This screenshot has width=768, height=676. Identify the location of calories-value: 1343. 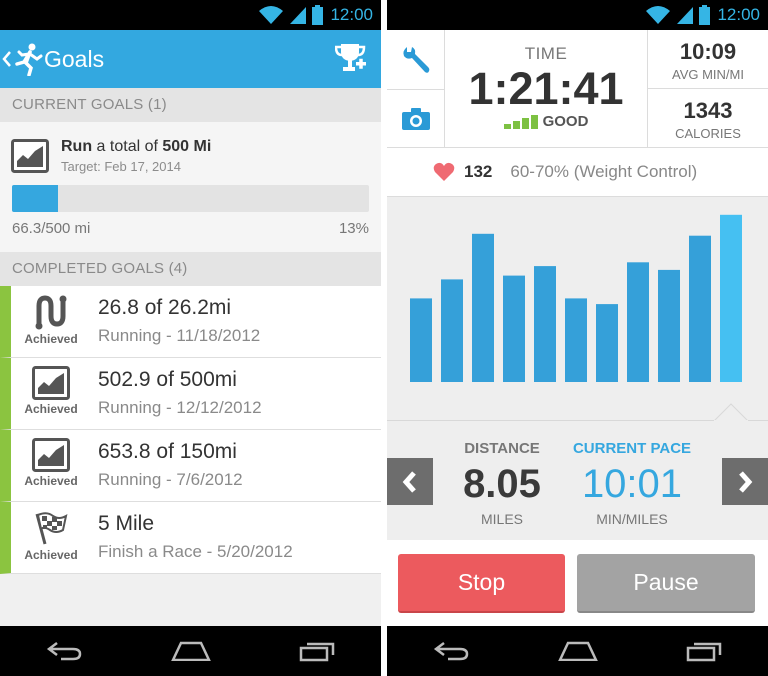
(708, 110).